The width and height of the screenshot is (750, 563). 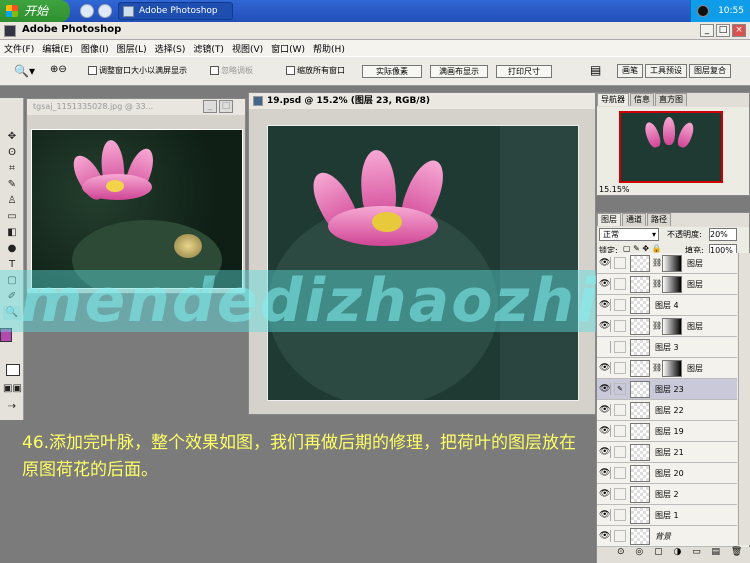 What do you see at coordinates (12, 153) in the screenshot?
I see `lasso-tool-icon: ʘ` at bounding box center [12, 153].